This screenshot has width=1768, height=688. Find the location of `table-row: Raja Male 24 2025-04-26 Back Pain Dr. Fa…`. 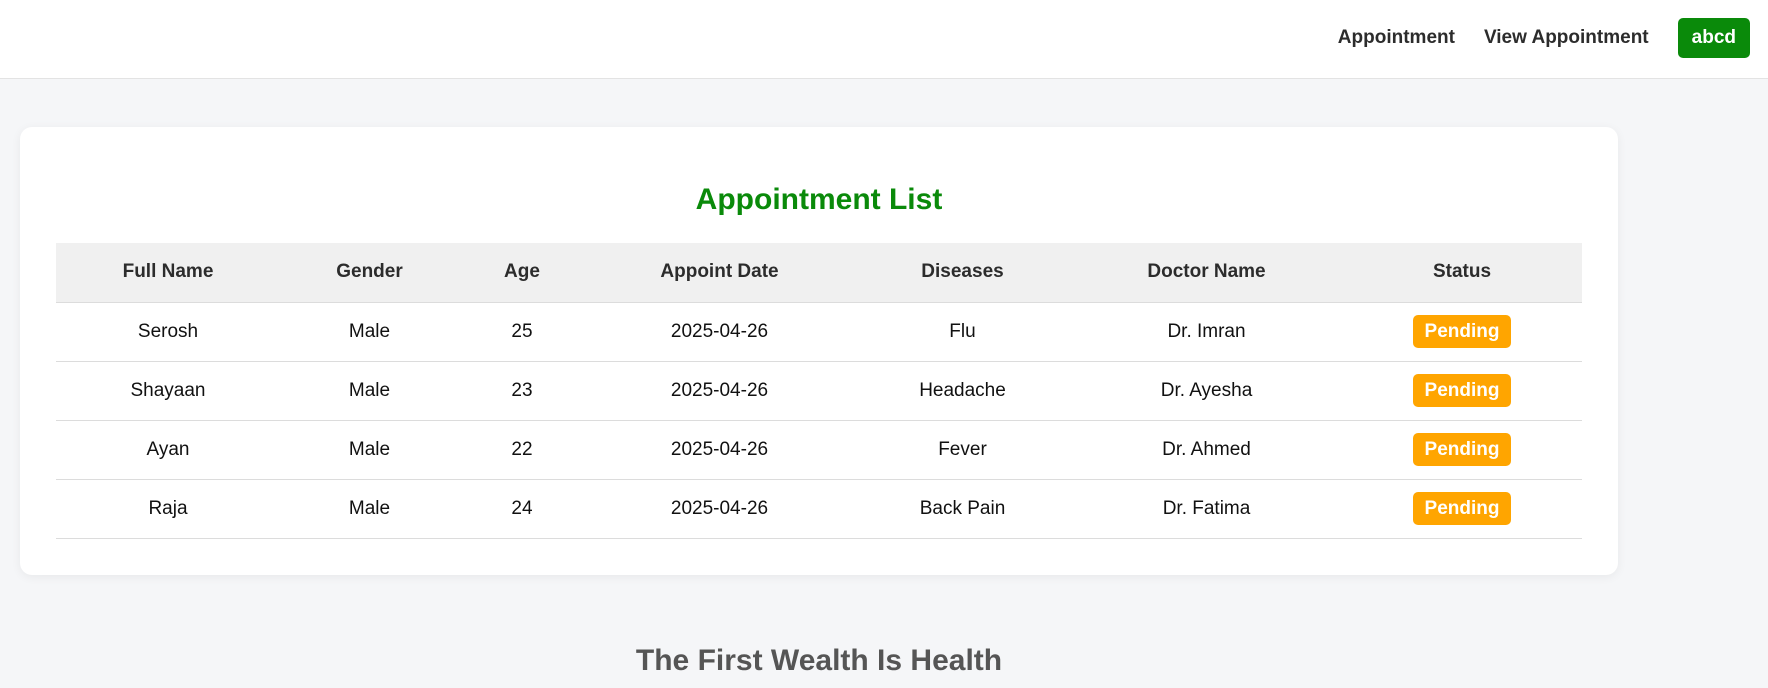

table-row: Raja Male 24 2025-04-26 Back Pain Dr. Fa… is located at coordinates (819, 509).